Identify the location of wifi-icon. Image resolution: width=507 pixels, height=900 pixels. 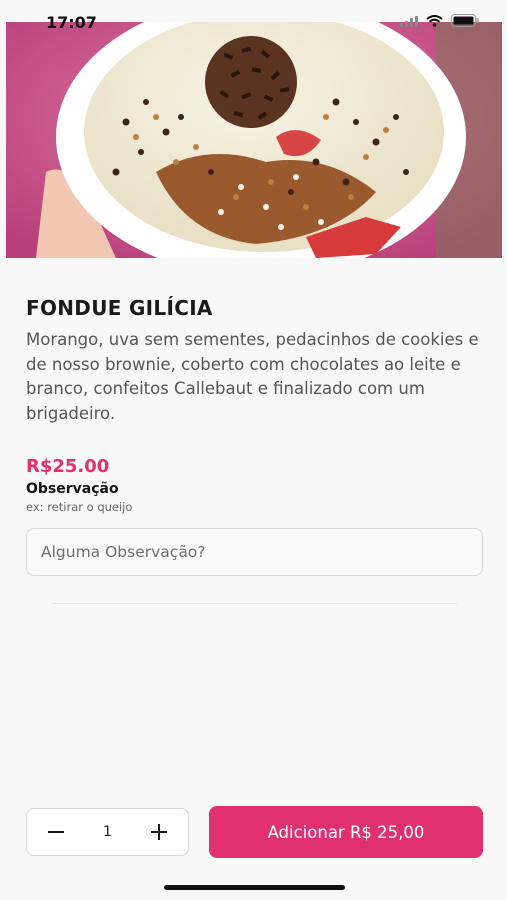
(434, 23).